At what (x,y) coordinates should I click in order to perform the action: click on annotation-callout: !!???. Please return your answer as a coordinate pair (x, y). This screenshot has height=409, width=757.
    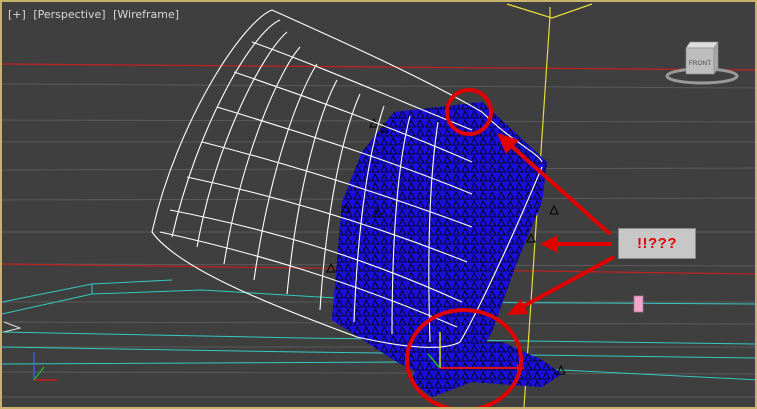
    Looking at the image, I should click on (657, 243).